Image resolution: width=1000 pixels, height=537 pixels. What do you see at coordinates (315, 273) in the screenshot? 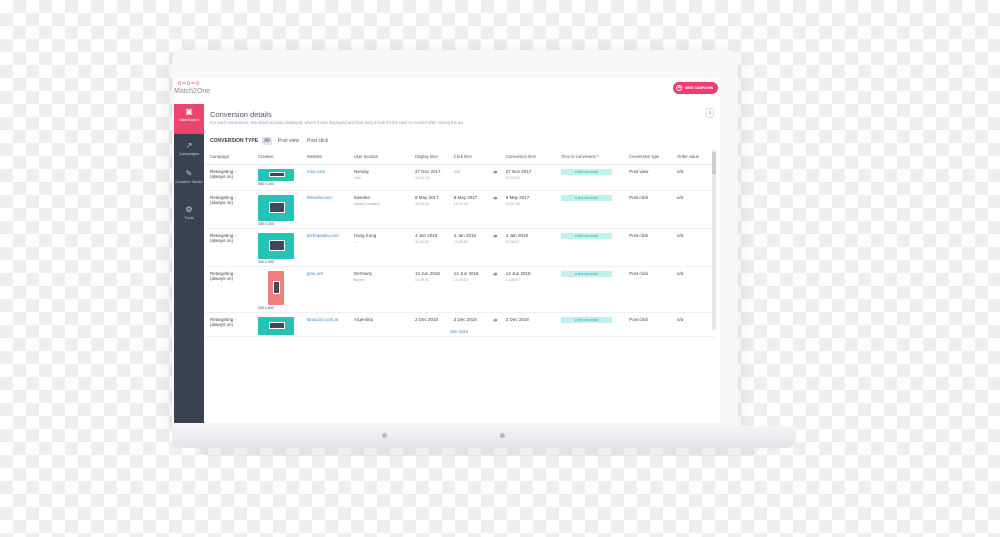
I see `website-link: gmx.net` at bounding box center [315, 273].